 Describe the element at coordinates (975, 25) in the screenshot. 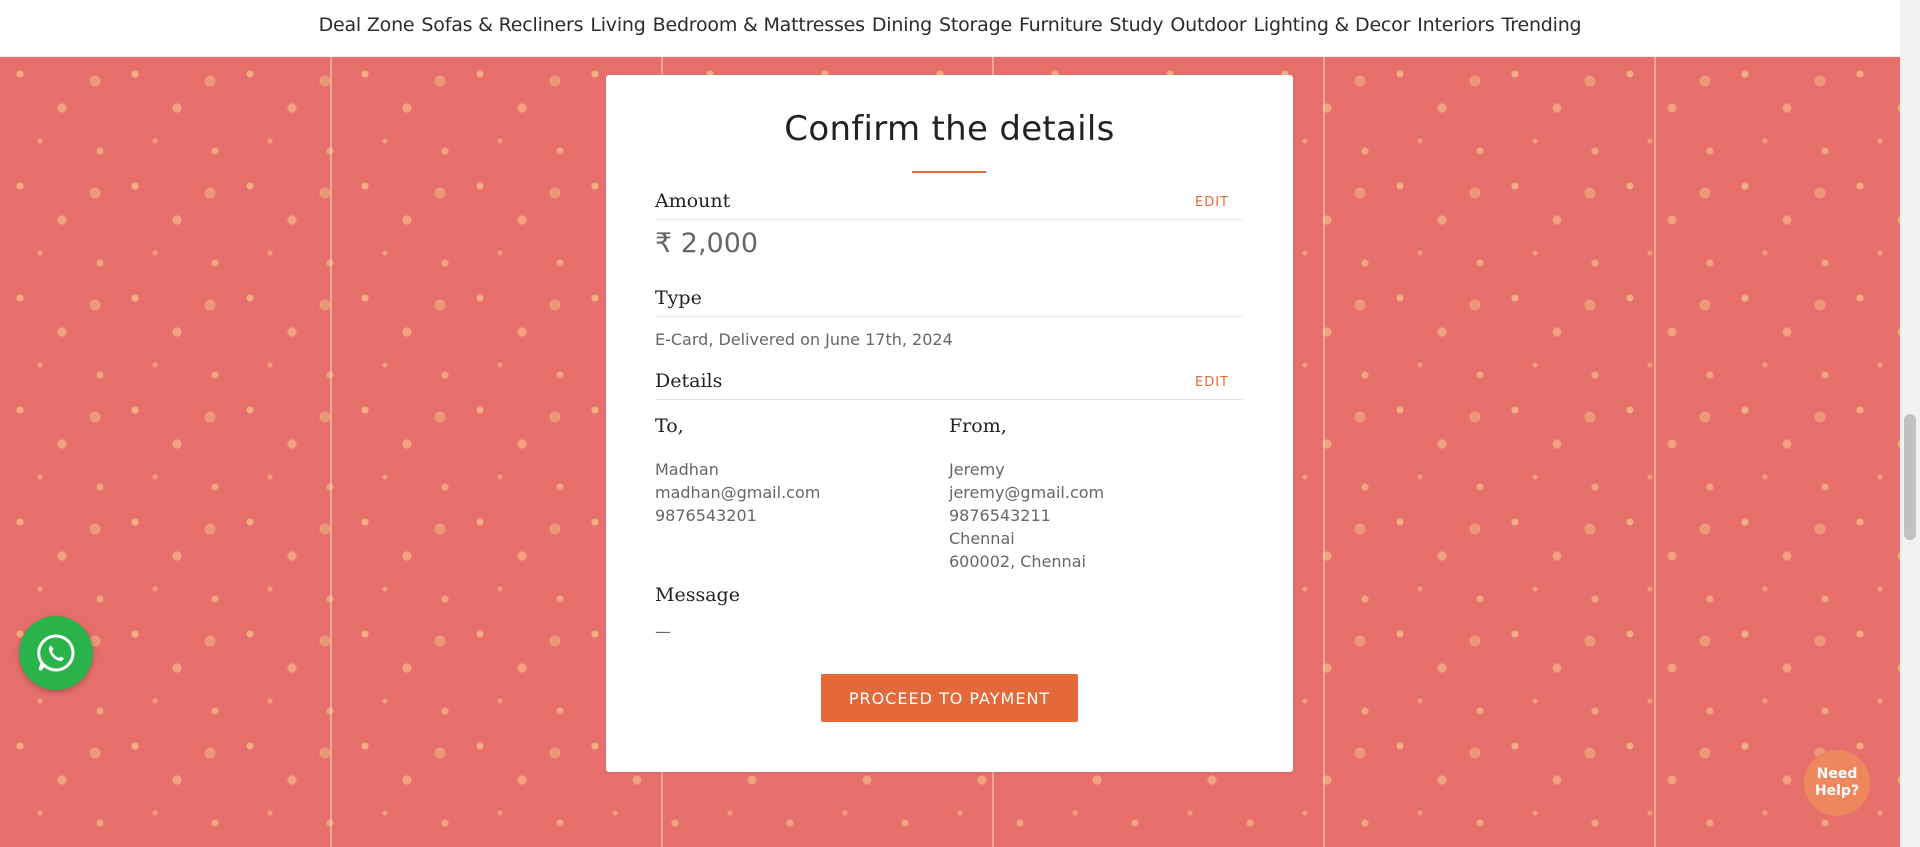

I see `nav-item: Storage` at that location.